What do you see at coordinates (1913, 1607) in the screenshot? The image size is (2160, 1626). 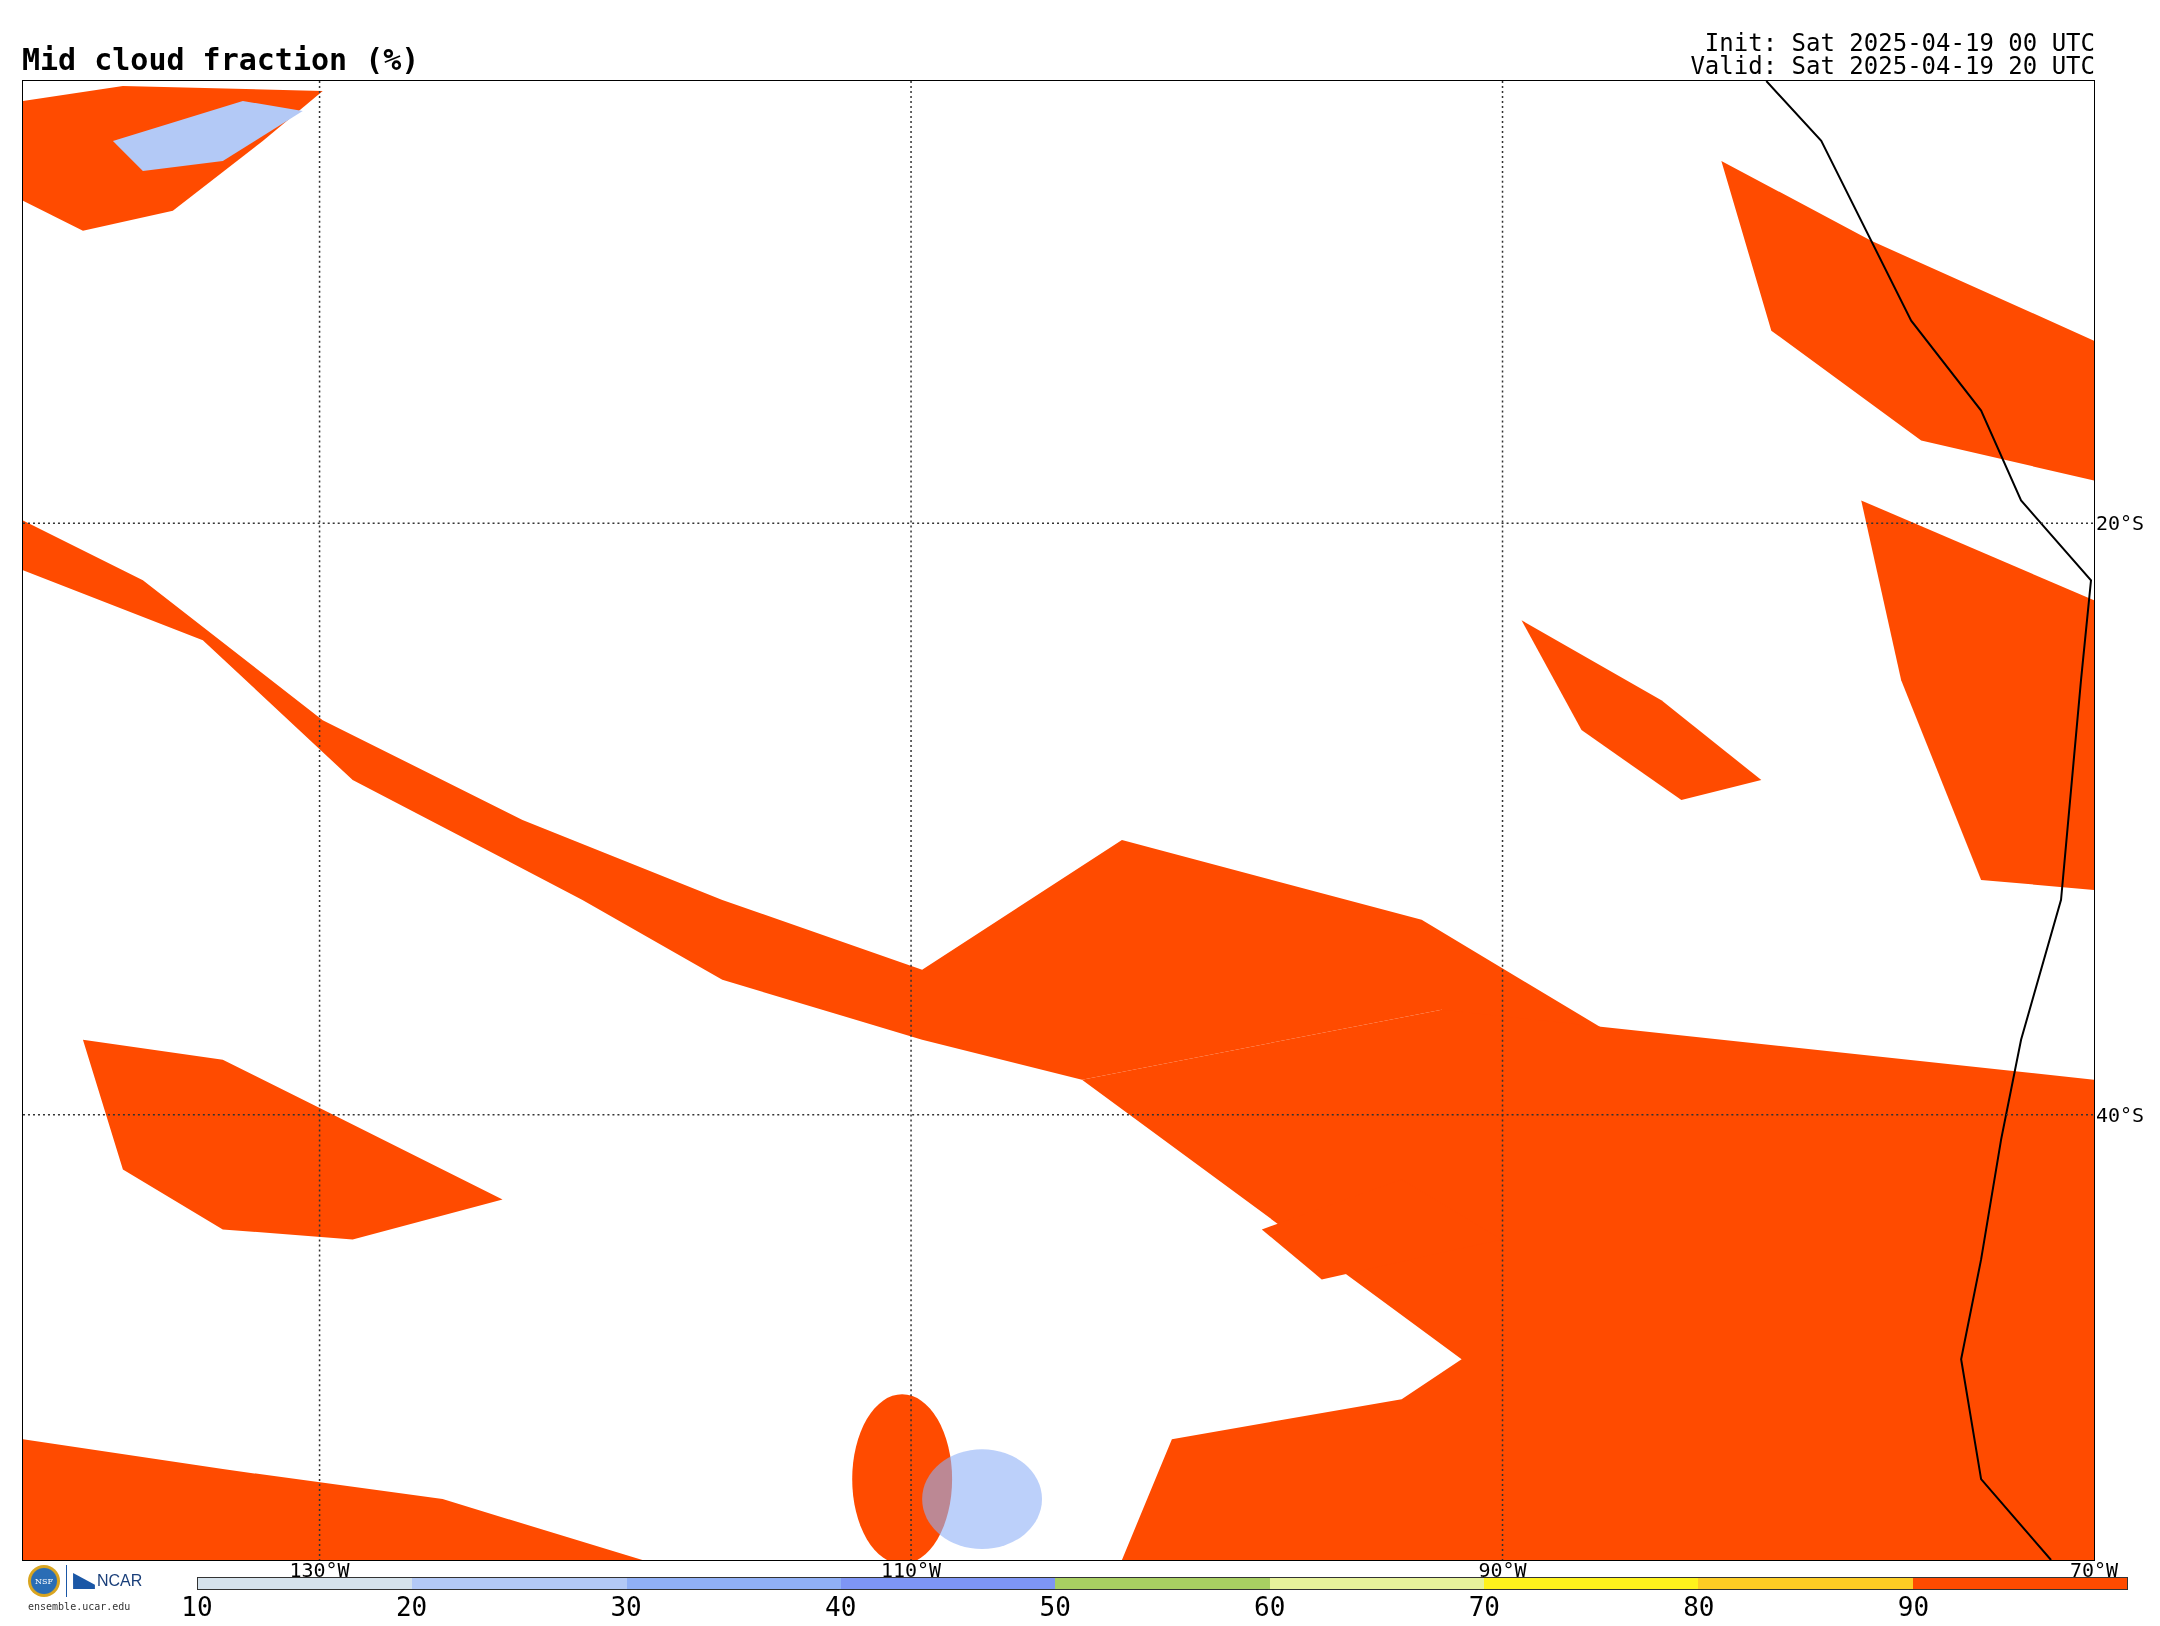 I see `scale-tick-label: 90` at bounding box center [1913, 1607].